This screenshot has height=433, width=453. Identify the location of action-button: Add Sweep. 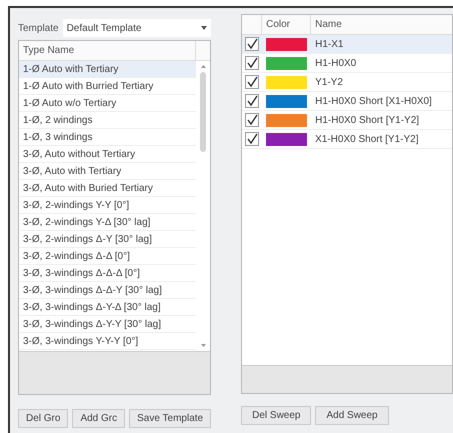
(352, 415).